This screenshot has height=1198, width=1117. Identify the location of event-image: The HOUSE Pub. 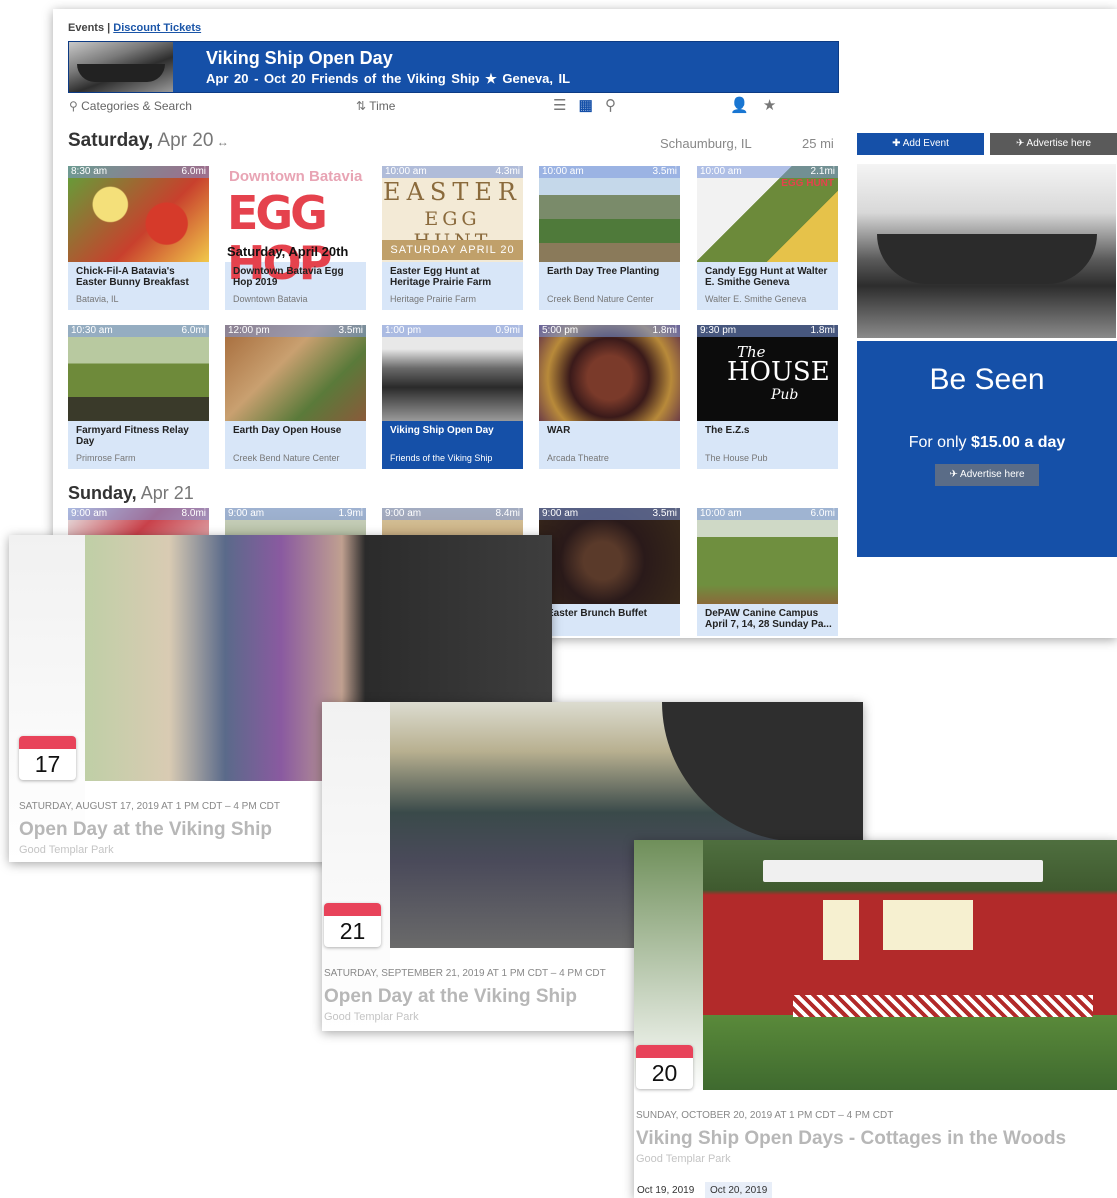
(767, 373).